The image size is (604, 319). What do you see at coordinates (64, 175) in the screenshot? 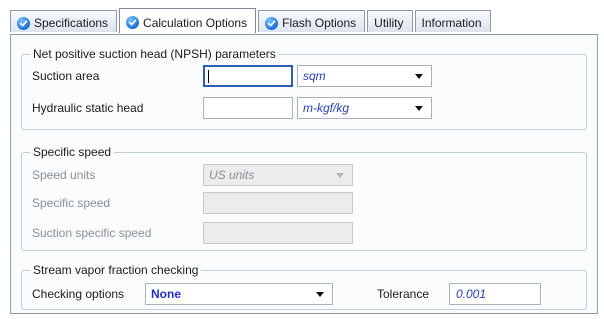
I see `speed-units-label: Speed units` at bounding box center [64, 175].